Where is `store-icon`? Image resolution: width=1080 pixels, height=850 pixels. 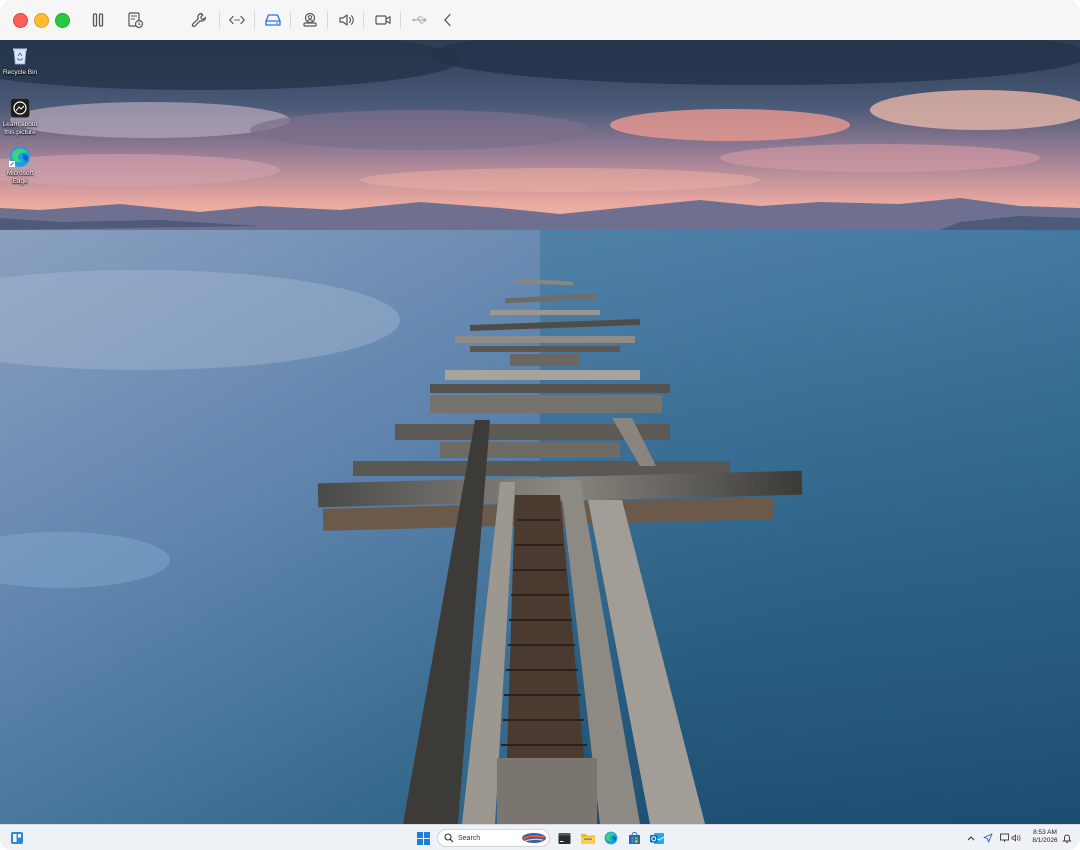 store-icon is located at coordinates (634, 837).